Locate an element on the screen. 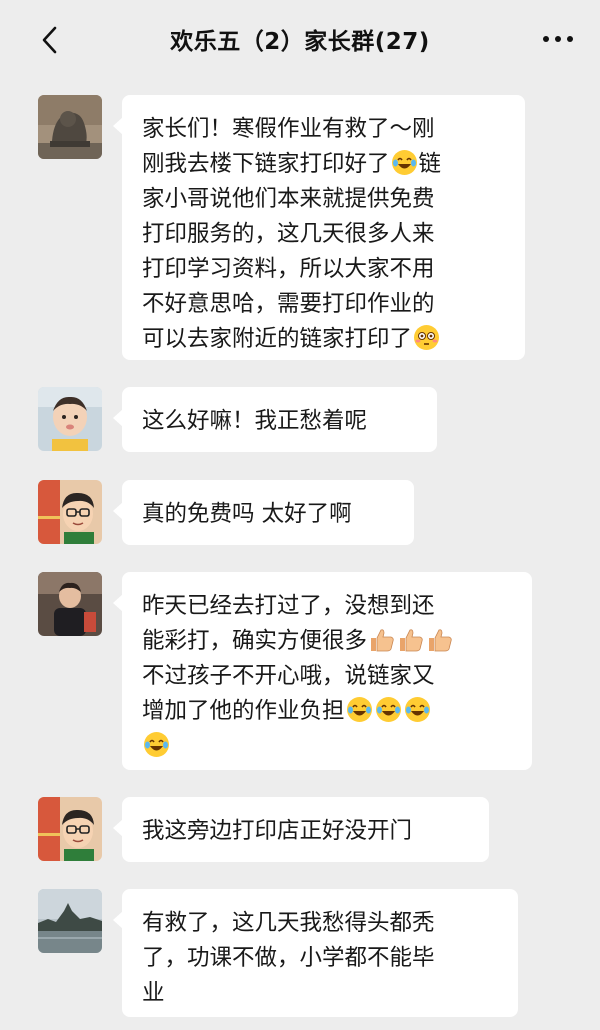  message-text: 真的免费吗 太好了啊 is located at coordinates (247, 514).